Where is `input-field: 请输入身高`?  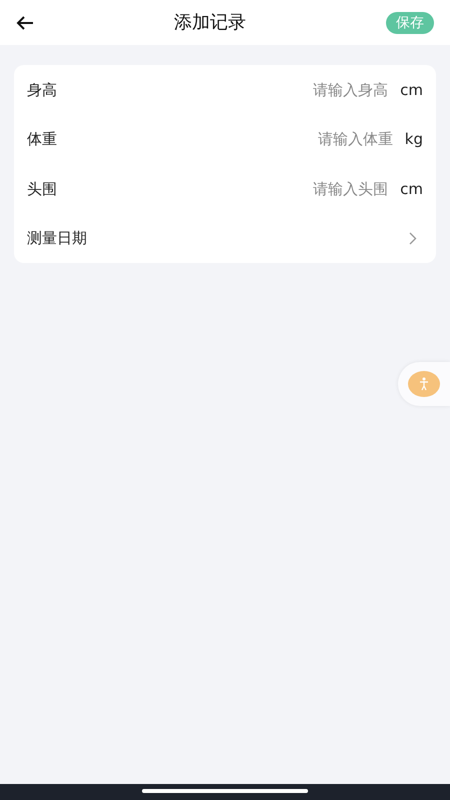
input-field: 请输入身高 is located at coordinates (328, 89).